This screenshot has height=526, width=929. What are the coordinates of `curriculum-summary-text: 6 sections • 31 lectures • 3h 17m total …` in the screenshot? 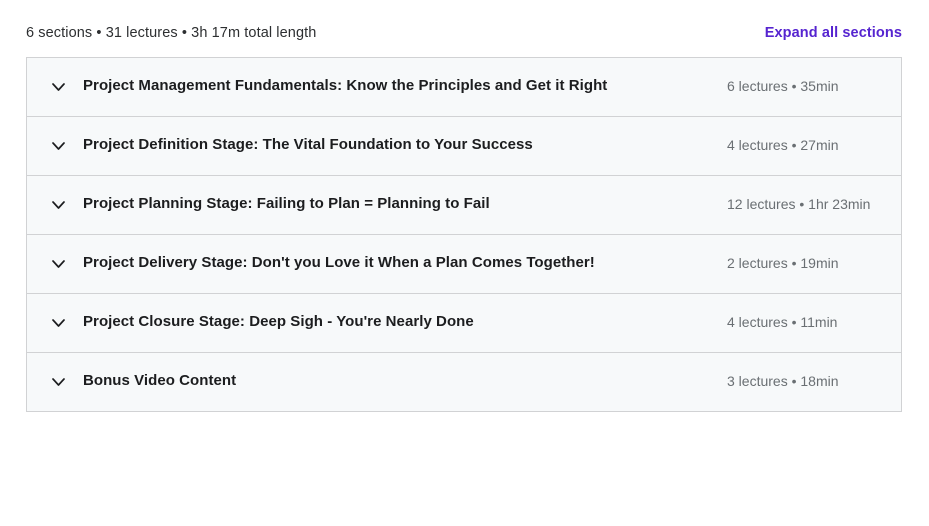 It's located at (171, 32).